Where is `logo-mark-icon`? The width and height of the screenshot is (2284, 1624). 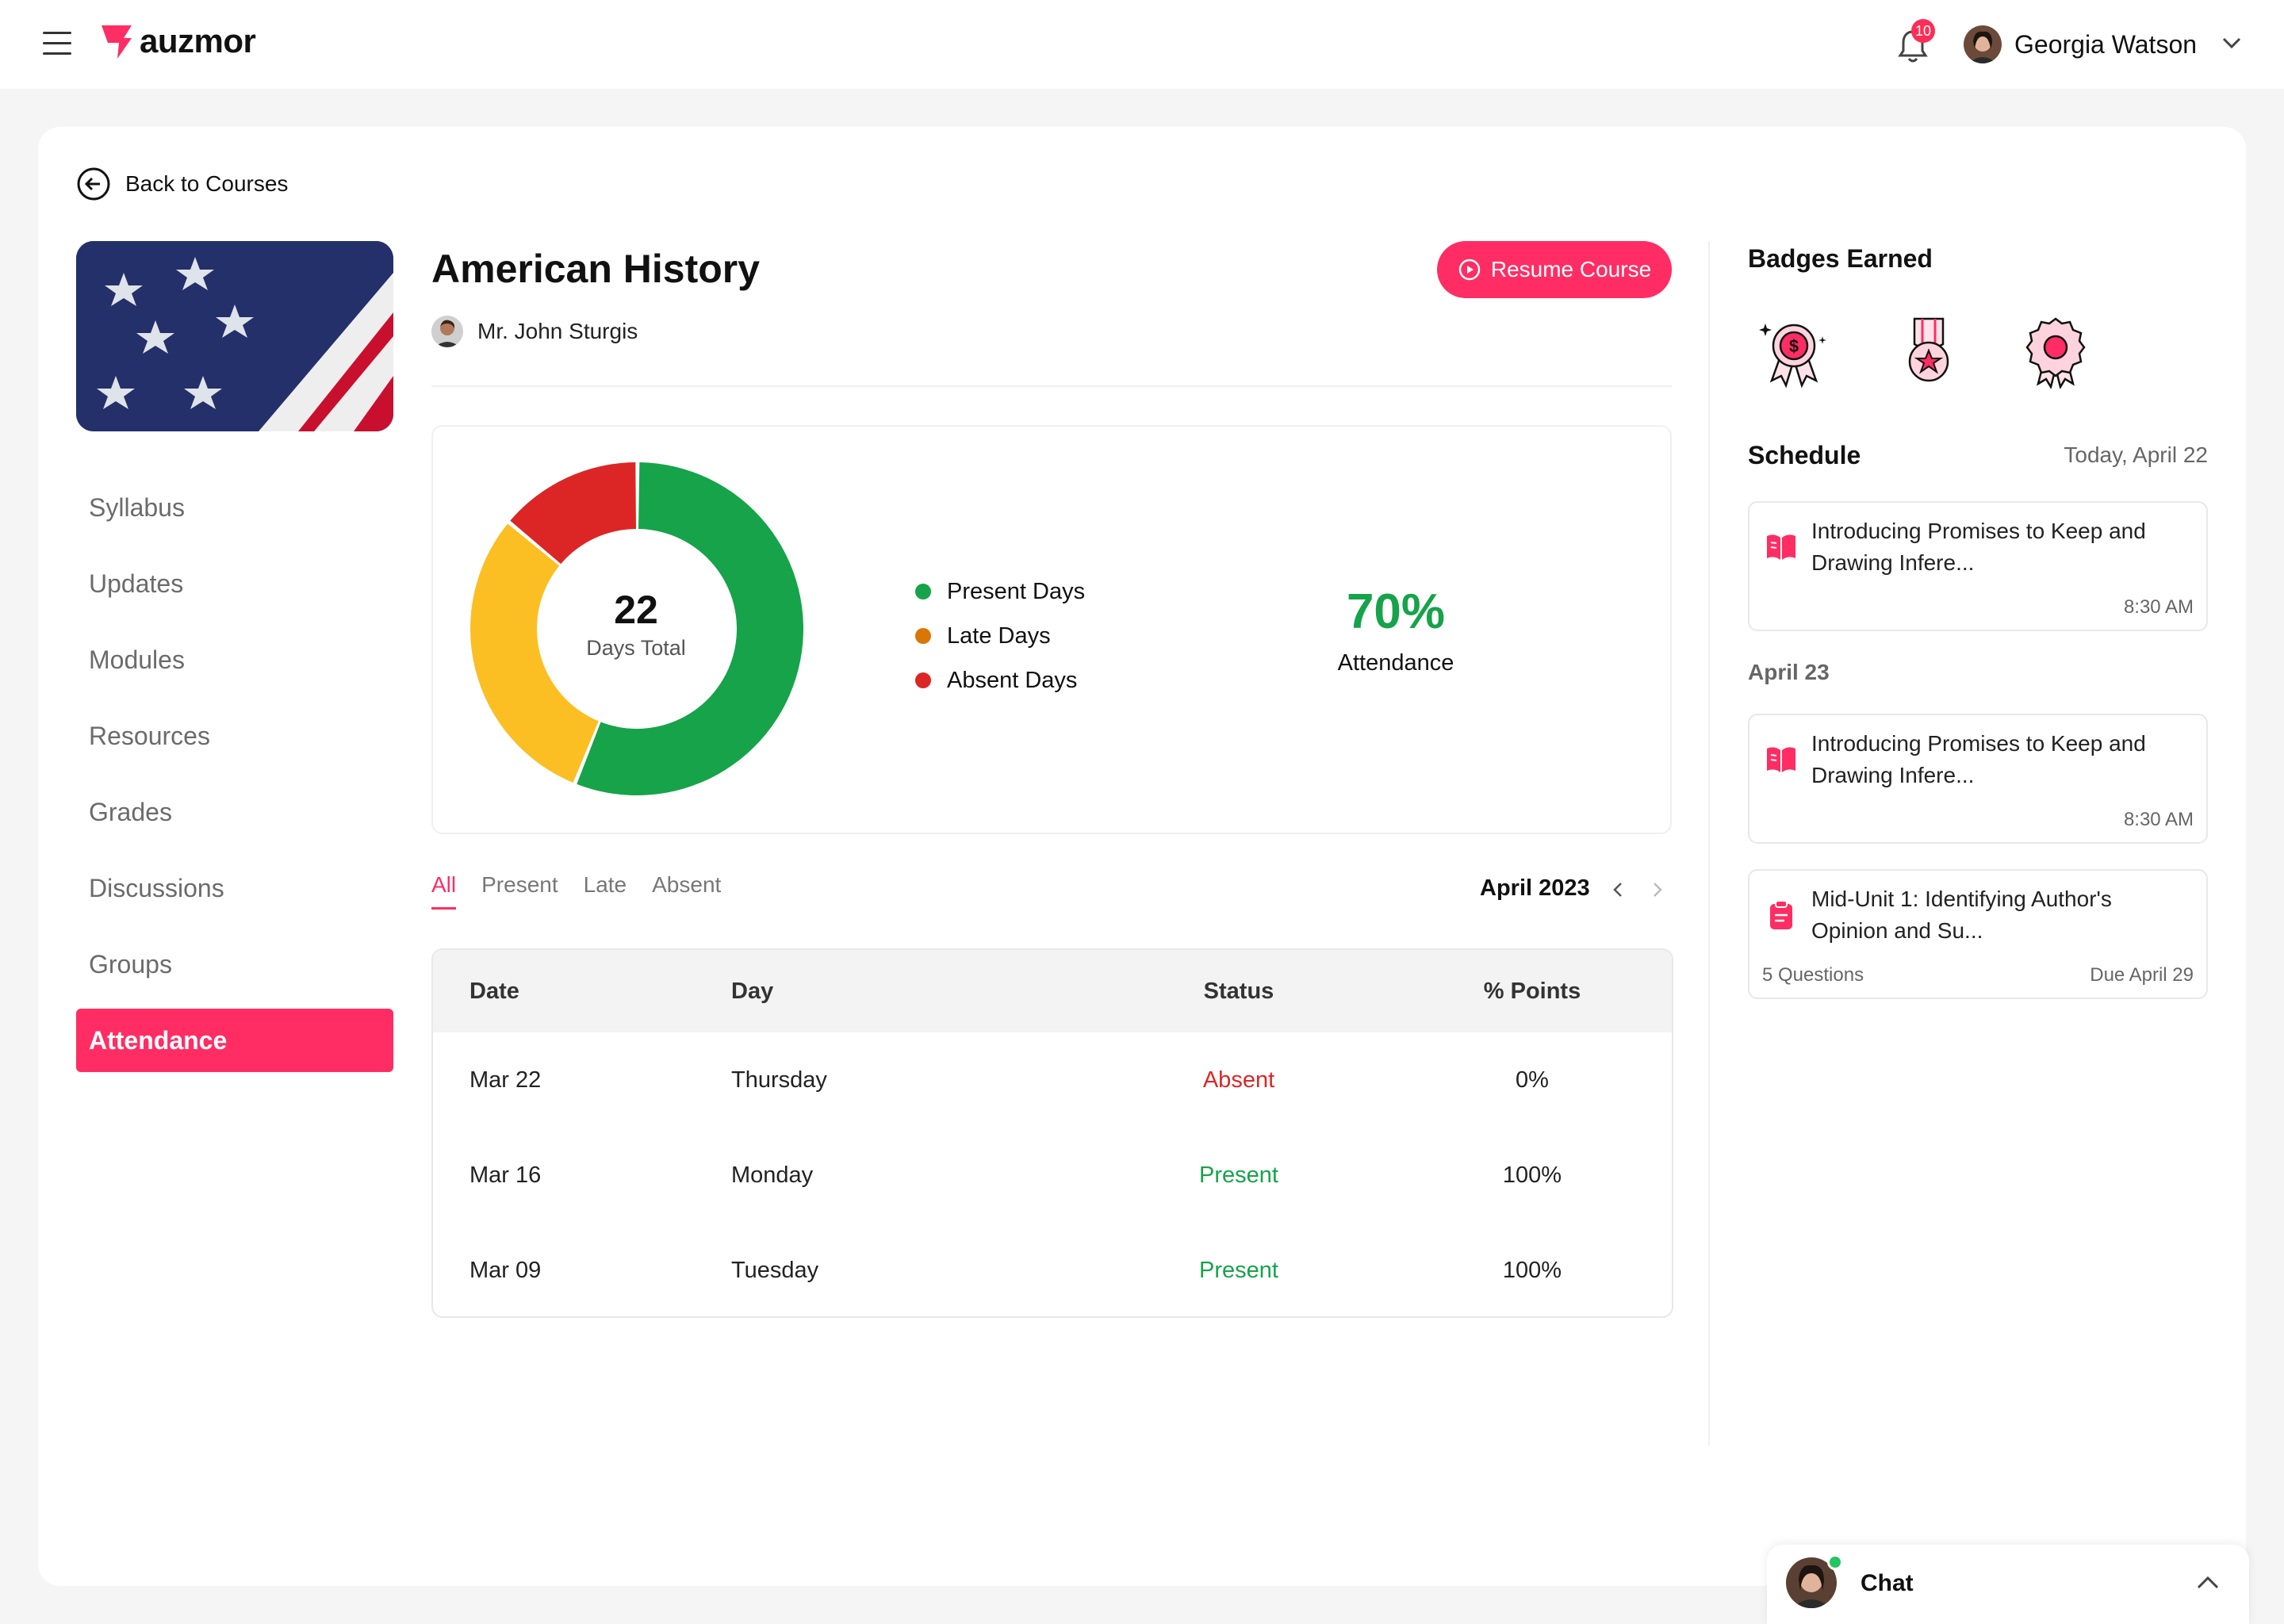 logo-mark-icon is located at coordinates (117, 42).